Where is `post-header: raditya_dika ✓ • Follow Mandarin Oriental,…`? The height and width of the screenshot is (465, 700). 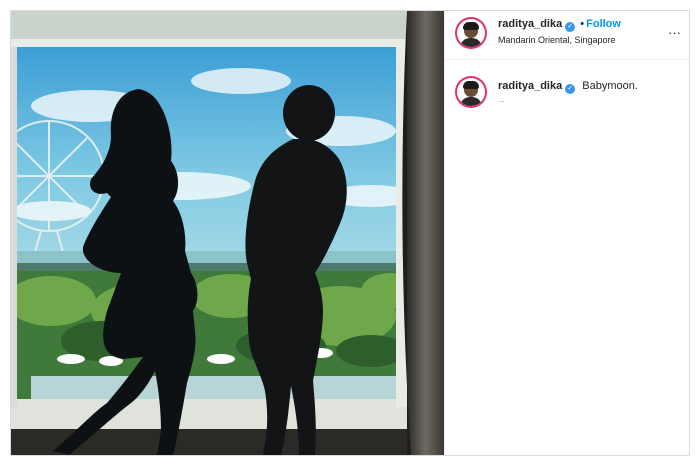
post-header: raditya_dika ✓ • Follow Mandarin Oriental,… is located at coordinates (567, 35).